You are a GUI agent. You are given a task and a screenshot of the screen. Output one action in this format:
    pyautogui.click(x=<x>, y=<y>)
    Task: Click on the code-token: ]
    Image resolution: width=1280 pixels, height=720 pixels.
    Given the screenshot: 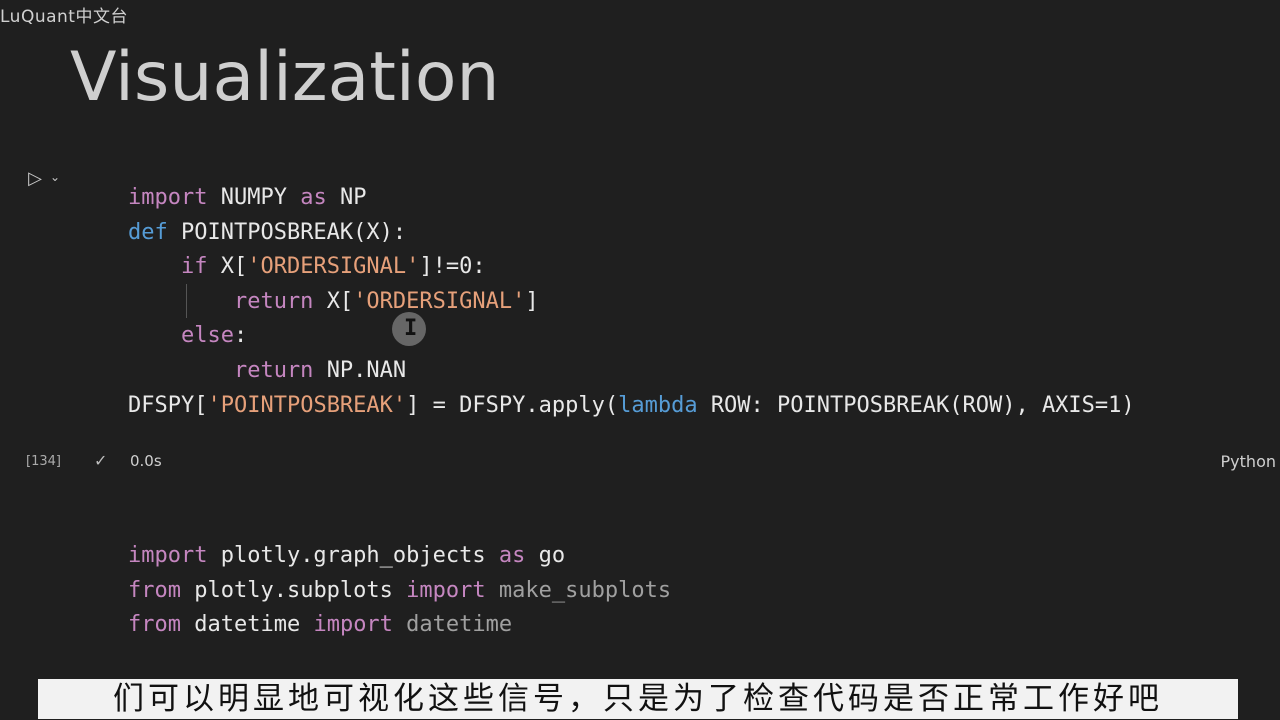 What is the action you would take?
    pyautogui.click(x=532, y=301)
    